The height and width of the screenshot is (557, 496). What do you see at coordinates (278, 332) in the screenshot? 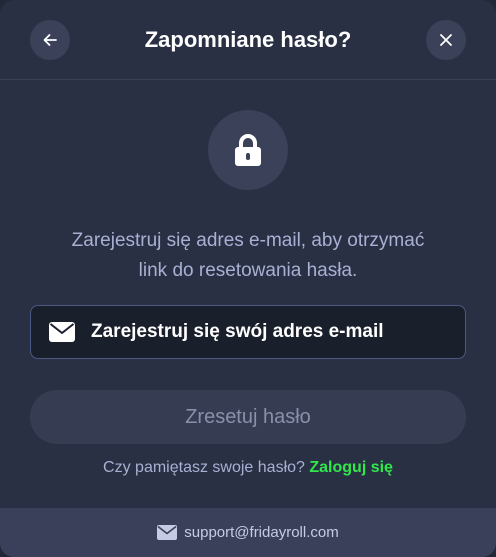
I see `email-input` at bounding box center [278, 332].